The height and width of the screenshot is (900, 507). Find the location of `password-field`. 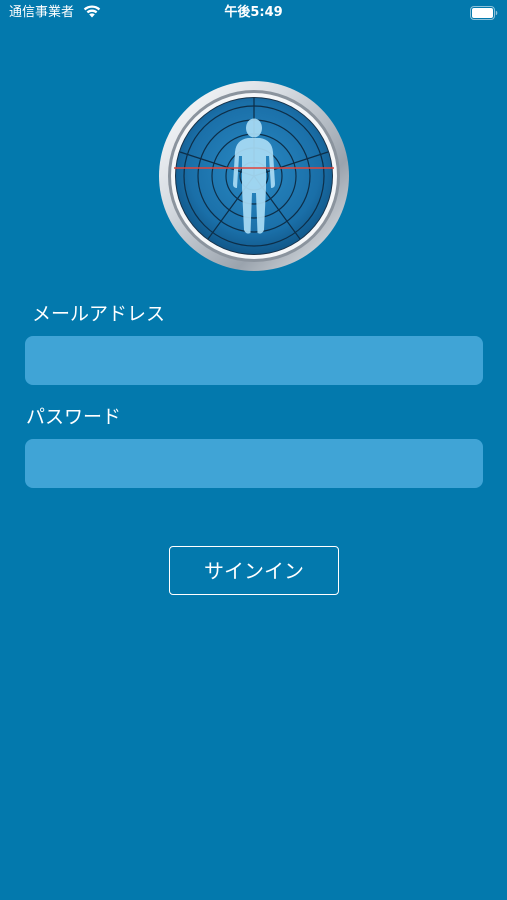

password-field is located at coordinates (254, 463).